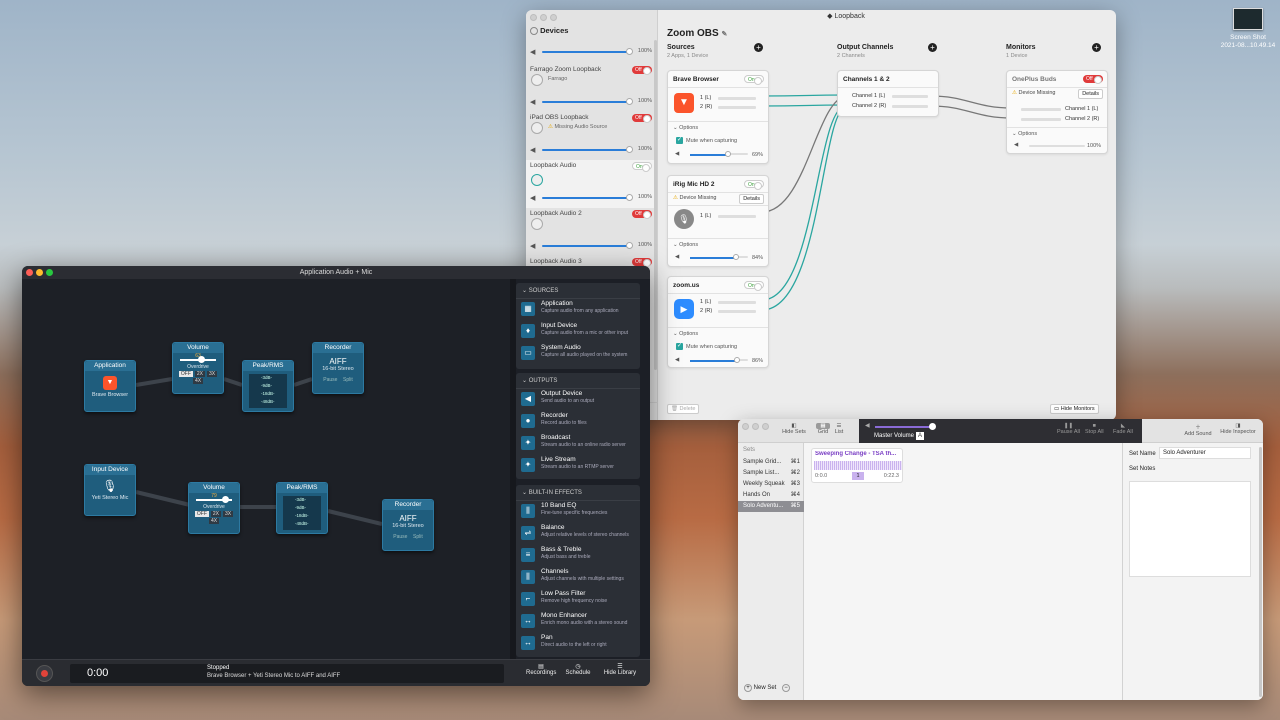 This screenshot has height=720, width=1280. Describe the element at coordinates (767, 688) in the screenshot. I see `new-set-button: + New Set −` at that location.